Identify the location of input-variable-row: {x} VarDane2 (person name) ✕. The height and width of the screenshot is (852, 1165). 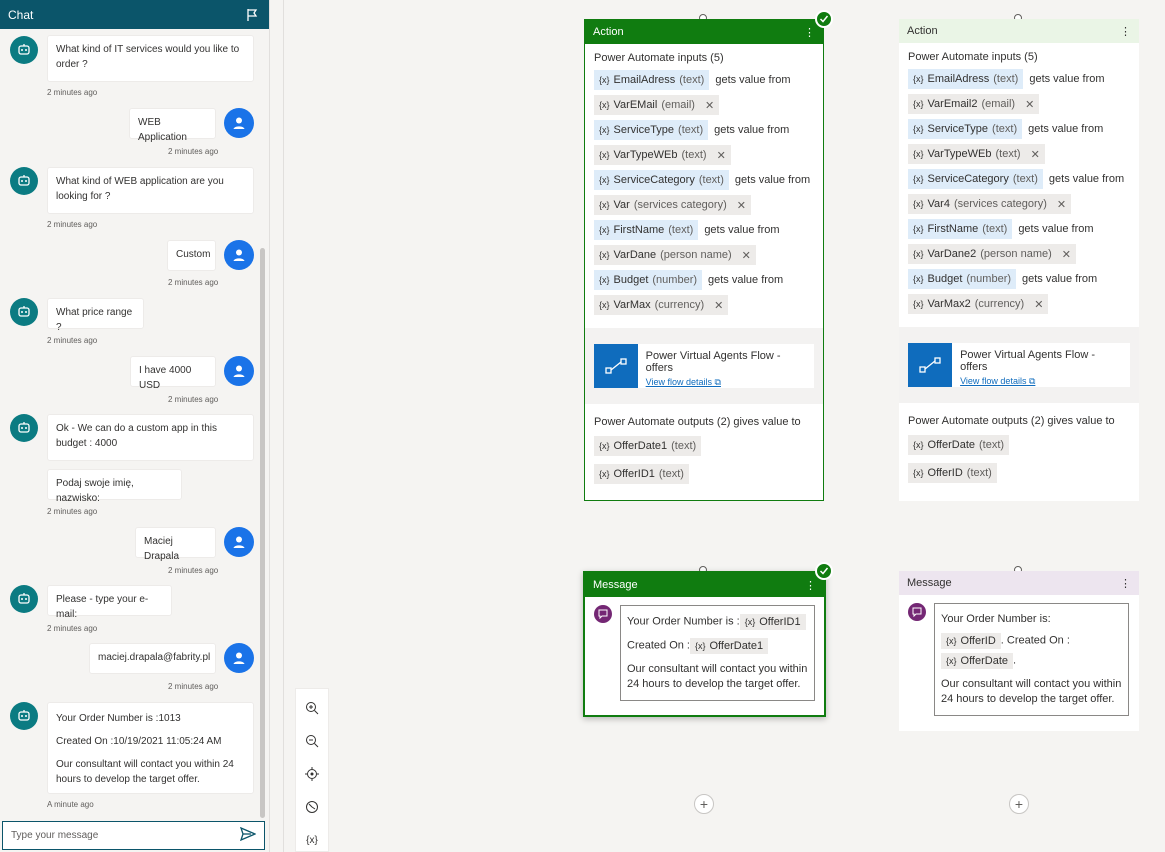
(1019, 254).